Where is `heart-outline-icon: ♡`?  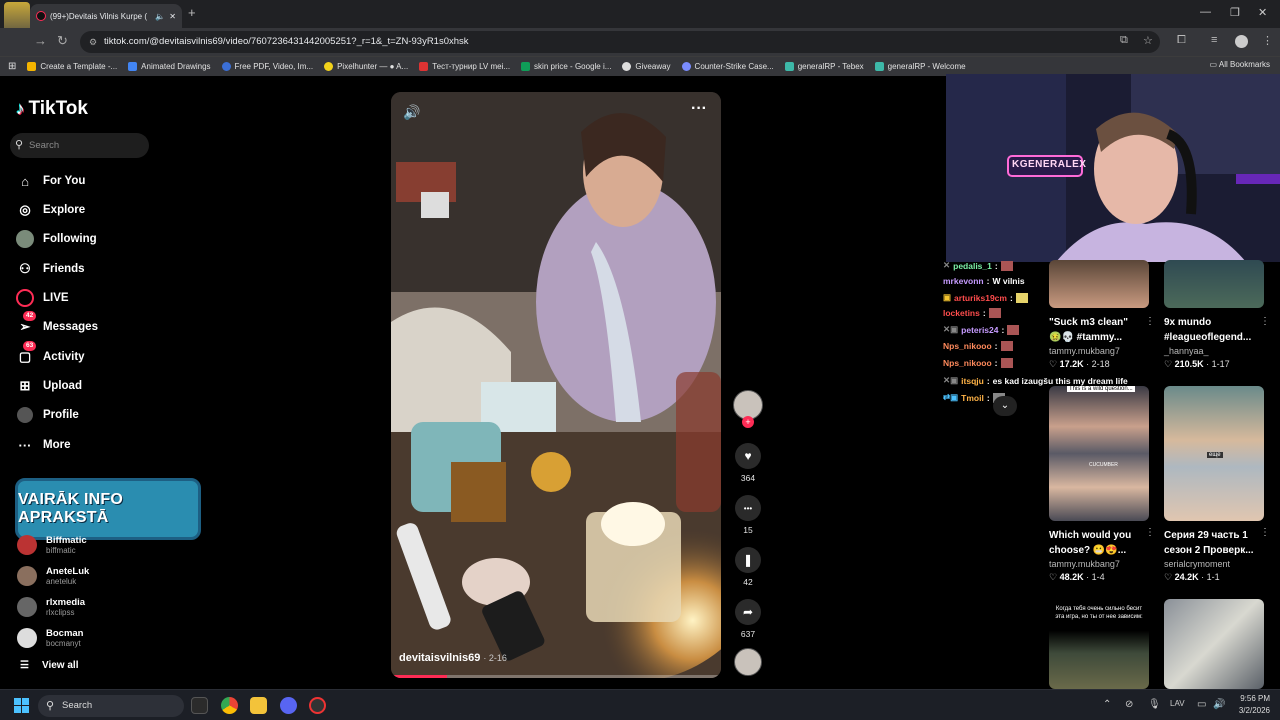
heart-outline-icon: ♡ is located at coordinates (1054, 577).